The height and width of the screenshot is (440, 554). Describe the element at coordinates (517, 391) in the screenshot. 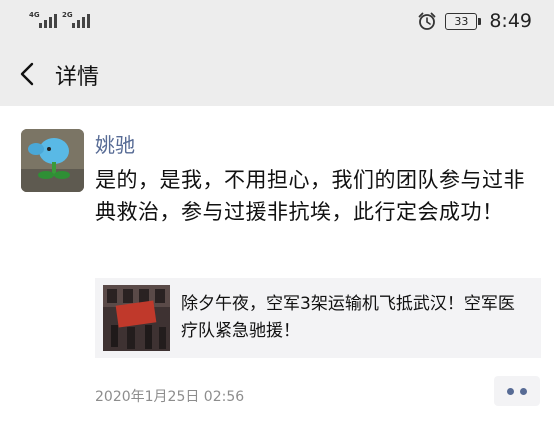

I see `more-dots-icon` at that location.